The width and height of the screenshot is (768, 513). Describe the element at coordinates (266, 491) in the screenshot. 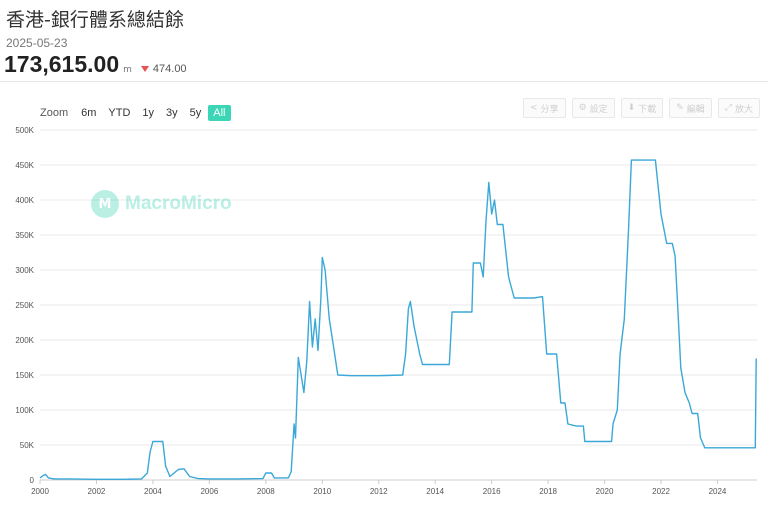

I see `x-tick-label: 2008` at that location.